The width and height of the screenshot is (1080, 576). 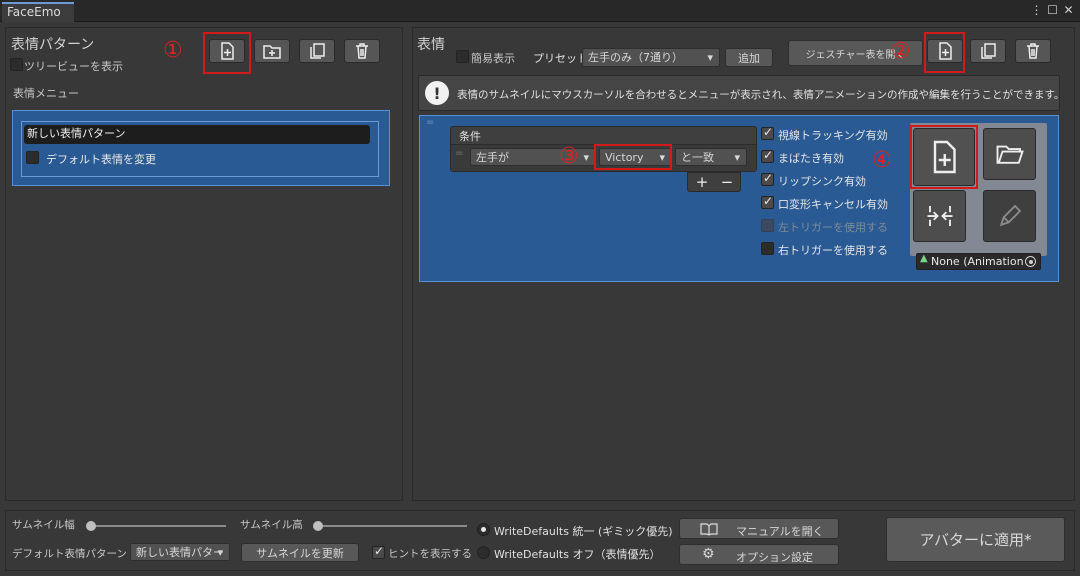 What do you see at coordinates (69, 554) in the screenshot?
I see `default-pattern-label: デフォルト表情パターン` at bounding box center [69, 554].